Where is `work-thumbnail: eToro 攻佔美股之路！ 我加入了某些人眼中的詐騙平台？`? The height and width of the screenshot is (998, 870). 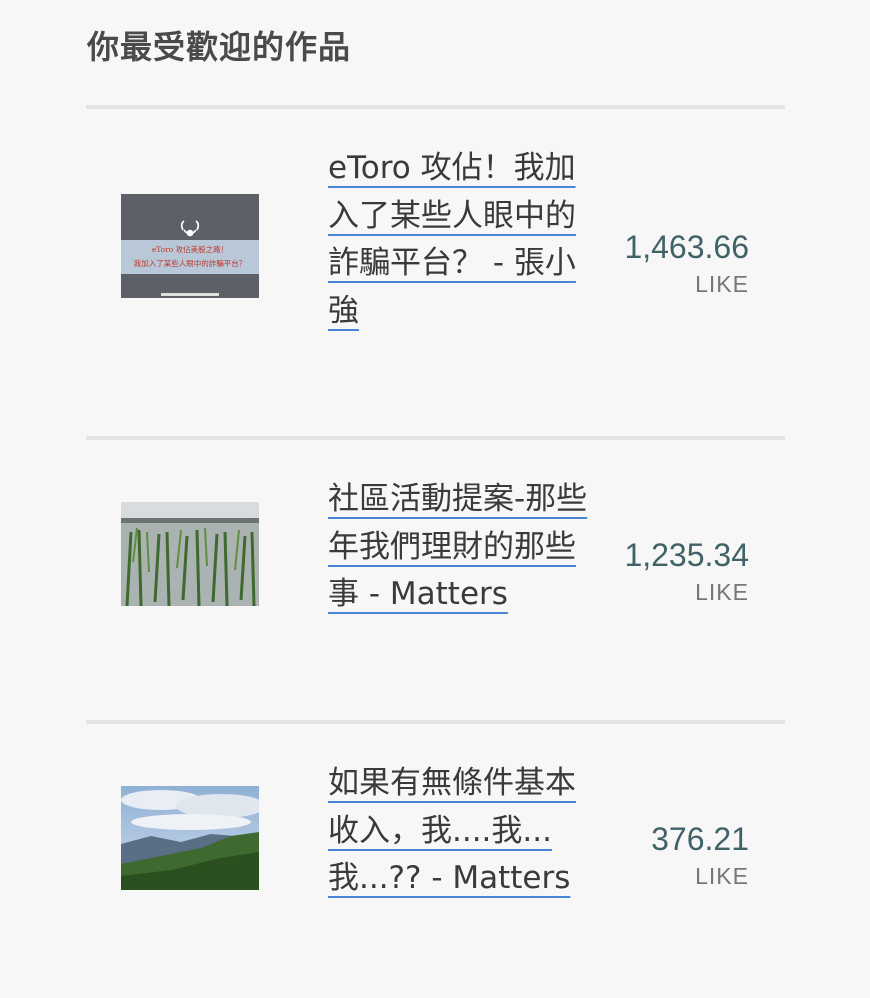
work-thumbnail: eToro 攻佔美股之路！ 我加入了某些人眼中的詐騙平台？ is located at coordinates (190, 246).